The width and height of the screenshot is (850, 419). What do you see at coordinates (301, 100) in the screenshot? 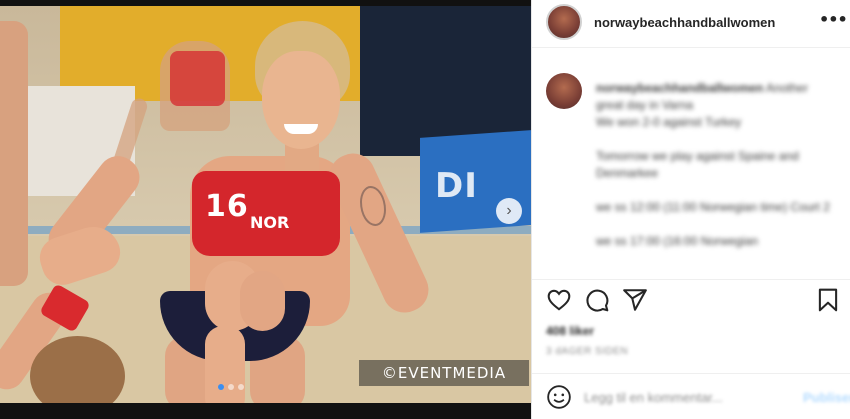
I see `athlete-face` at bounding box center [301, 100].